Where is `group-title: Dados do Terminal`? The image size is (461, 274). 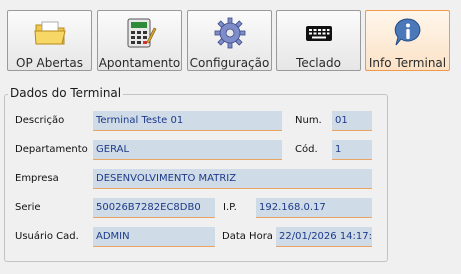
group-title: Dados do Terminal is located at coordinates (66, 93).